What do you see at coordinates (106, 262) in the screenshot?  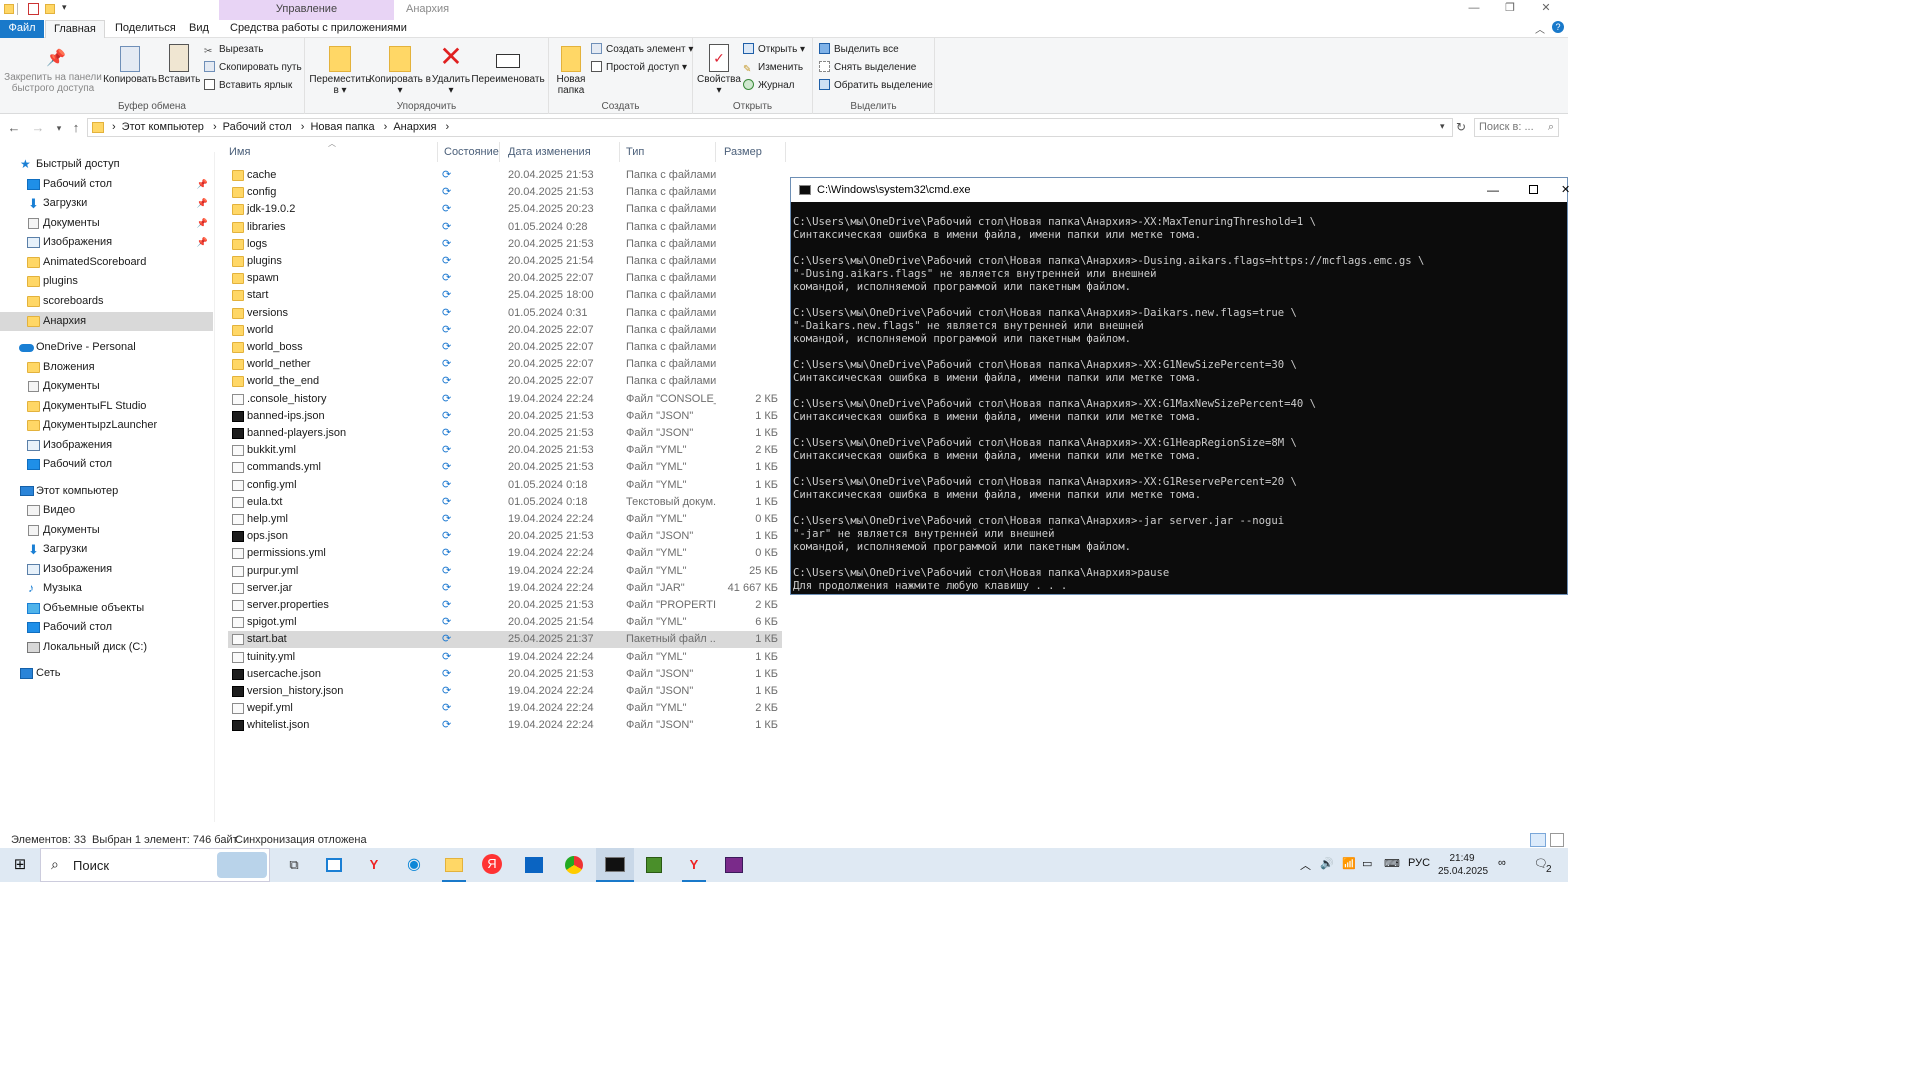 I see `nav-animatedscoreboard: AnimatedScoreboard` at bounding box center [106, 262].